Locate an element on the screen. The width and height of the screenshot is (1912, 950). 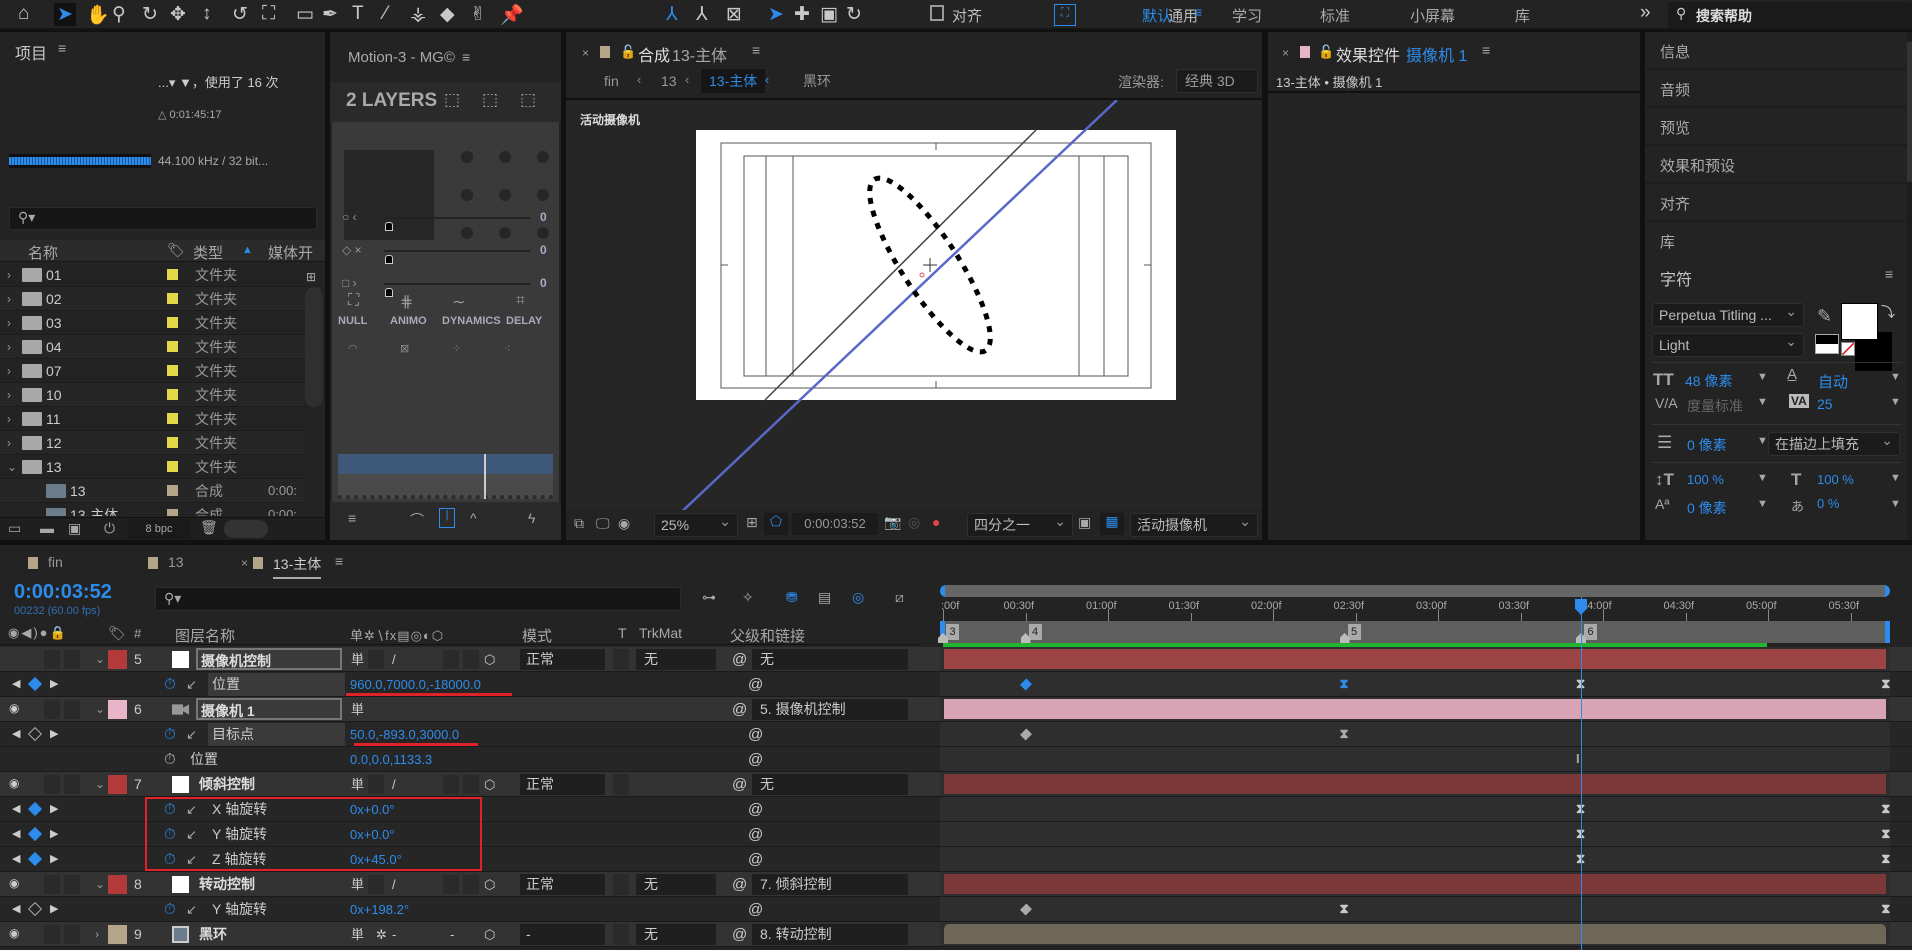
panel-menu-icon: ≡ is located at coordinates (756, 50).